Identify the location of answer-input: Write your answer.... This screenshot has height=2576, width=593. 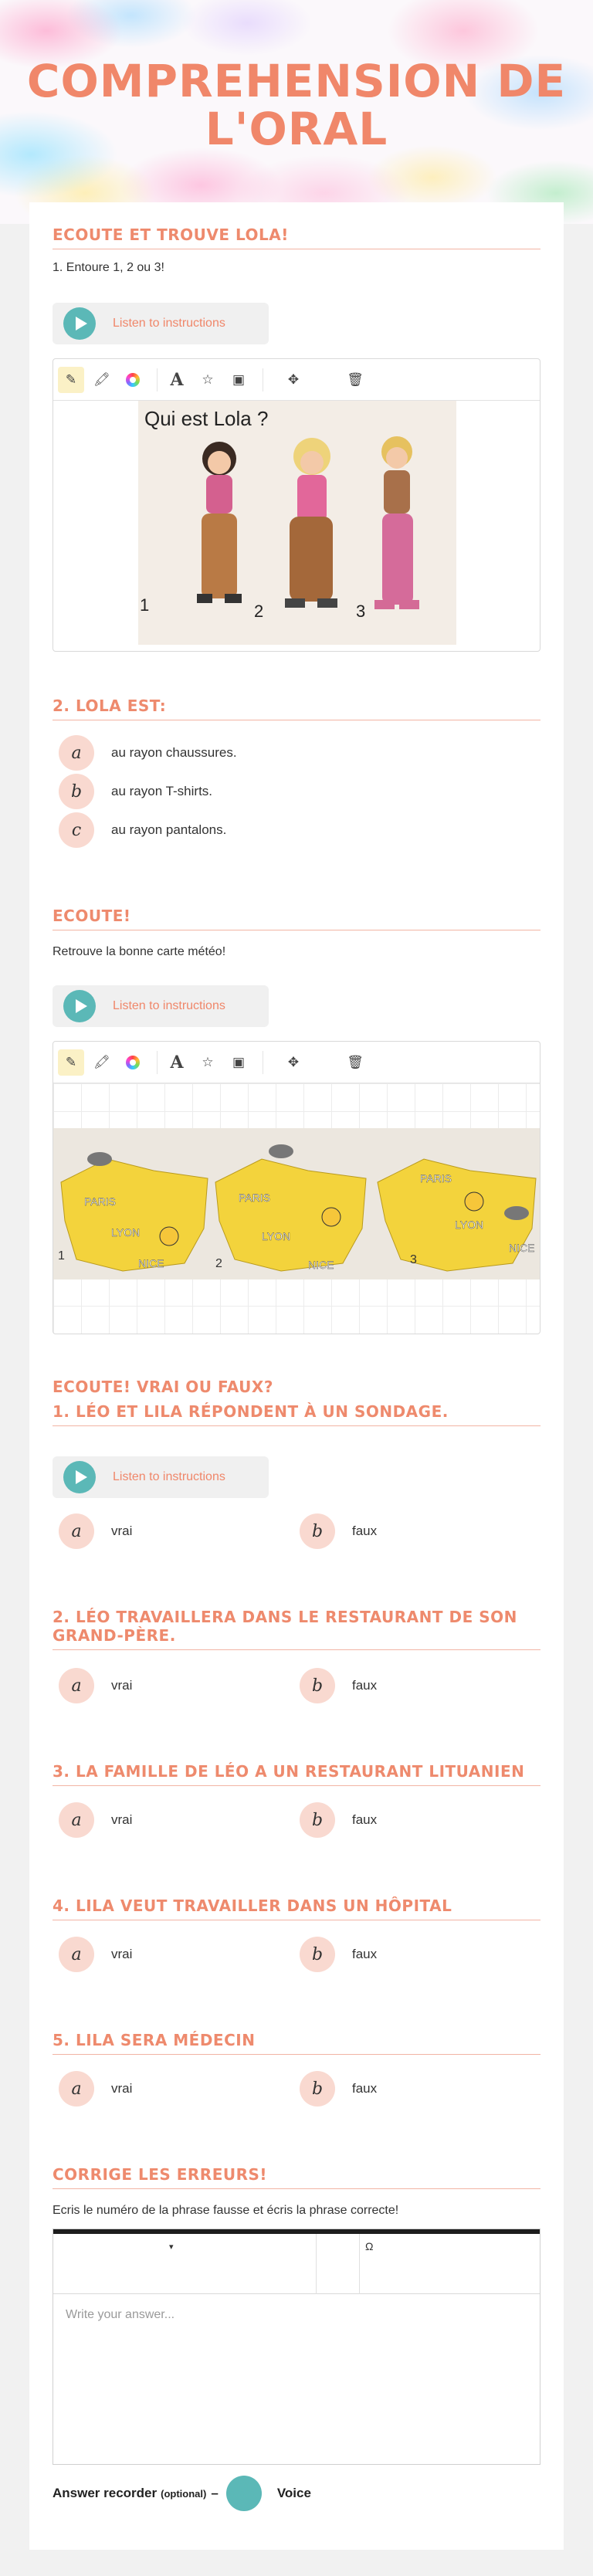
(296, 2380).